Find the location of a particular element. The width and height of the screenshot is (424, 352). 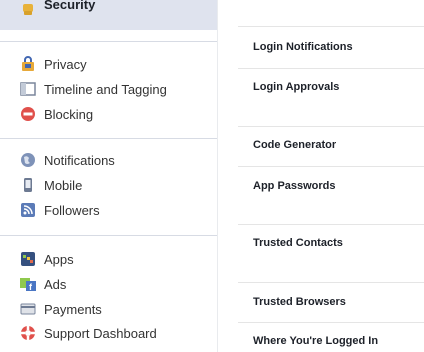

sidebar-item-mobile: Mobile is located at coordinates (51, 185).